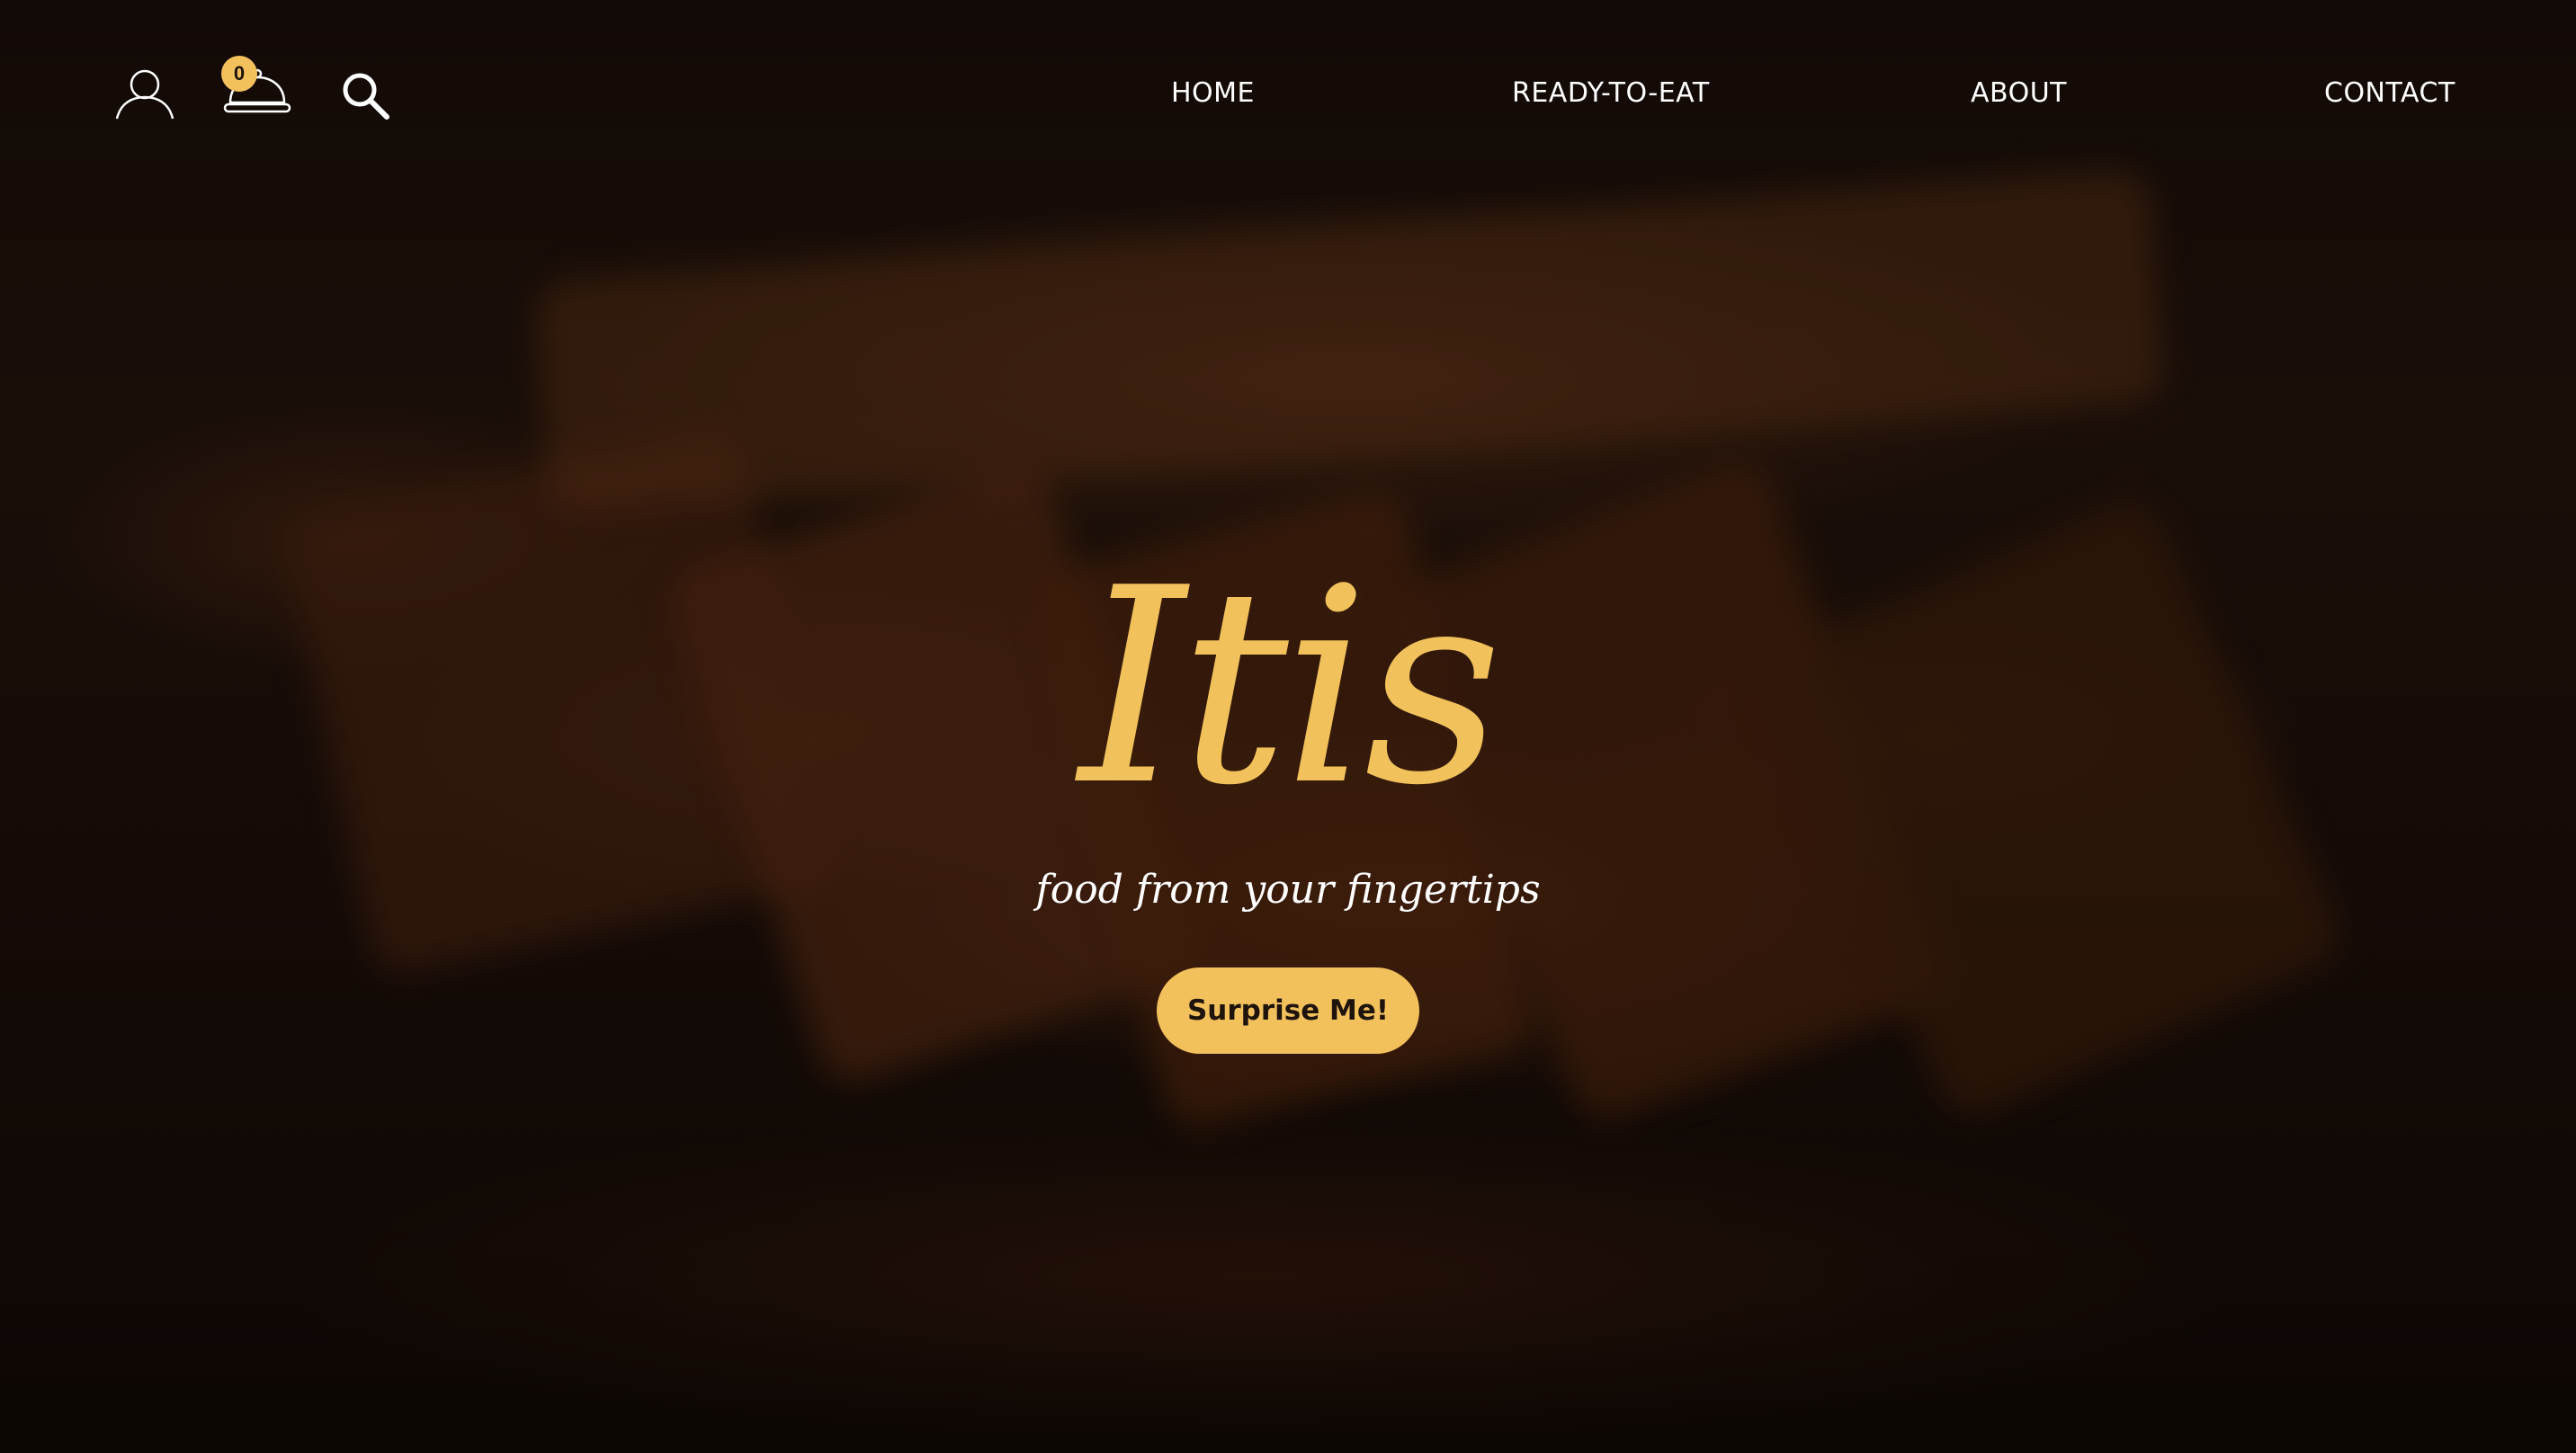 This screenshot has height=1453, width=2576. What do you see at coordinates (239, 74) in the screenshot?
I see `cart-count-badge: 0` at bounding box center [239, 74].